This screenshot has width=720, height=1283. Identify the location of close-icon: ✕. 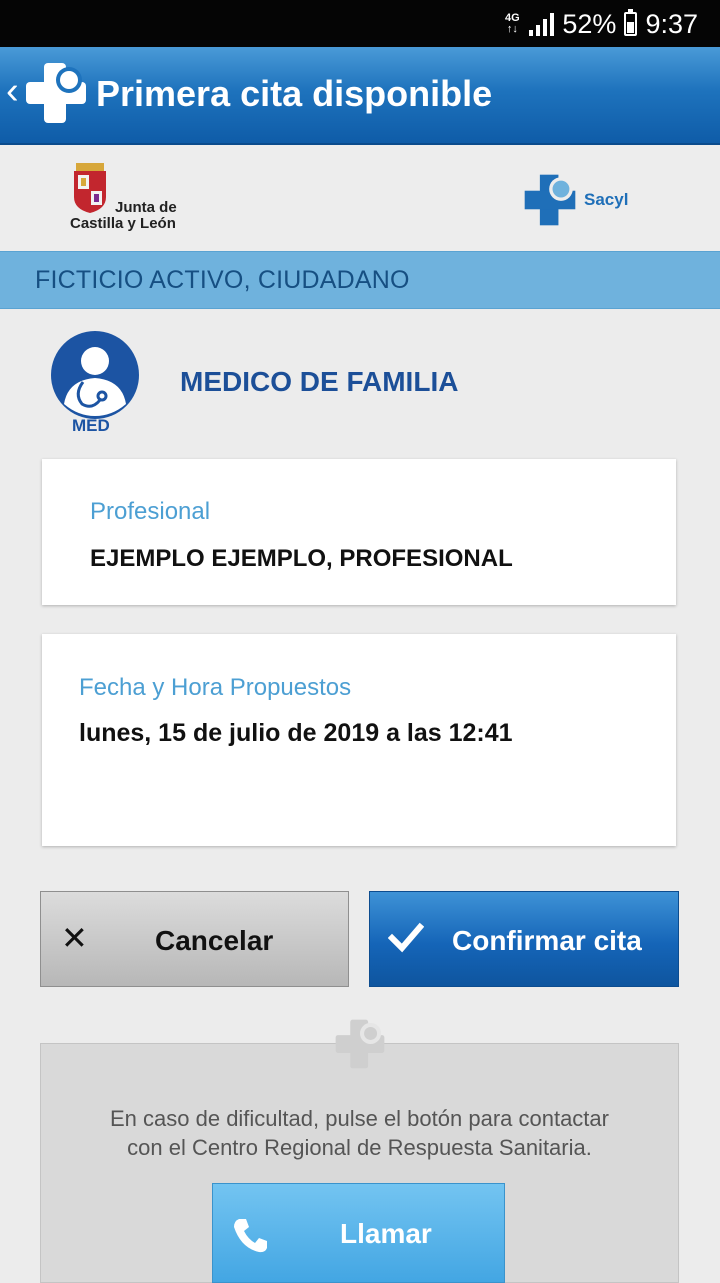
(74, 938).